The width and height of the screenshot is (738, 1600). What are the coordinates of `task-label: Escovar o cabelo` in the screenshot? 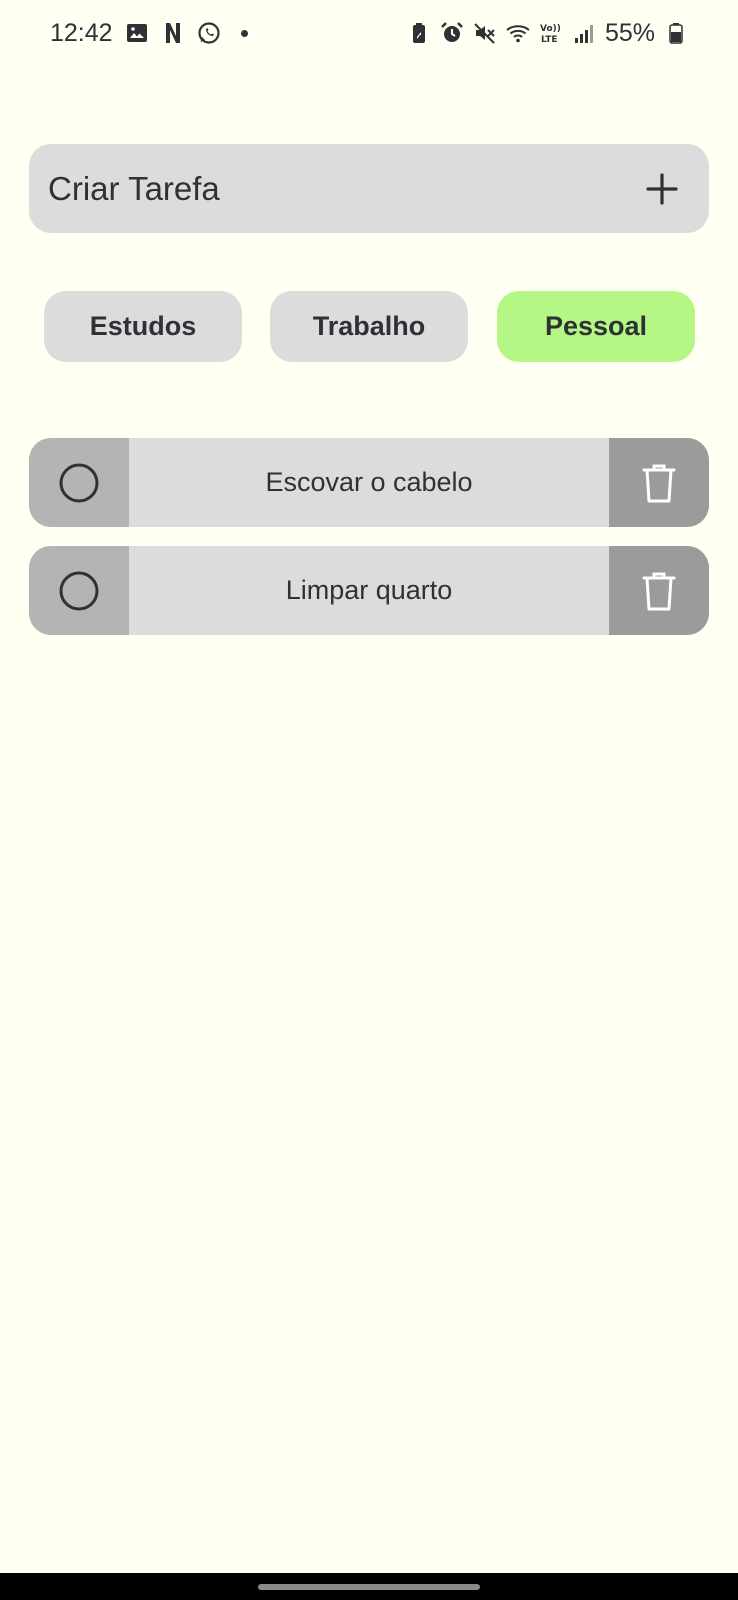 It's located at (369, 482).